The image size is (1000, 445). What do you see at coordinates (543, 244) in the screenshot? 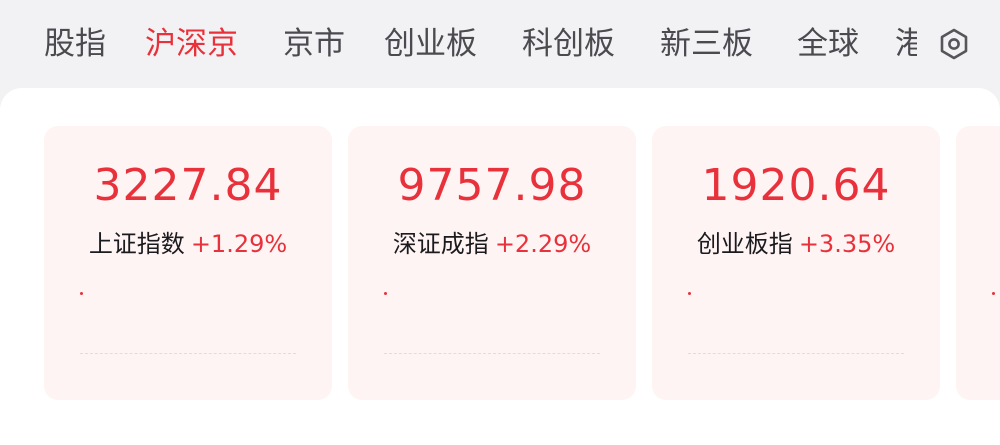
I see `index-change: +2.29%` at bounding box center [543, 244].